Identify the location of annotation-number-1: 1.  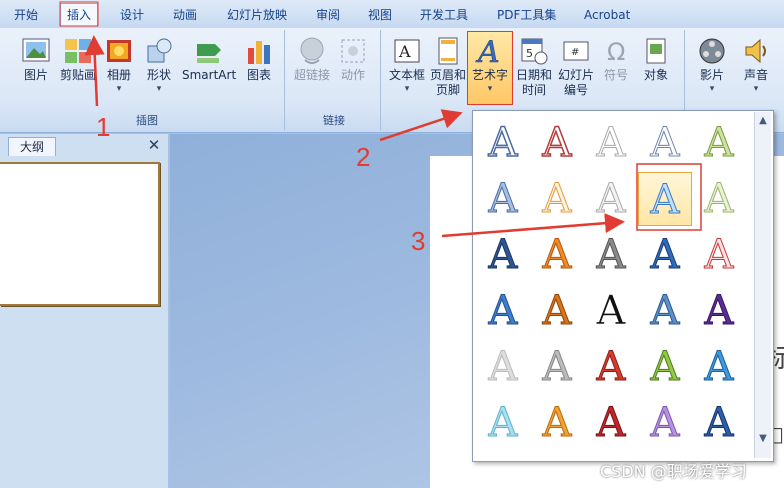
(103, 127).